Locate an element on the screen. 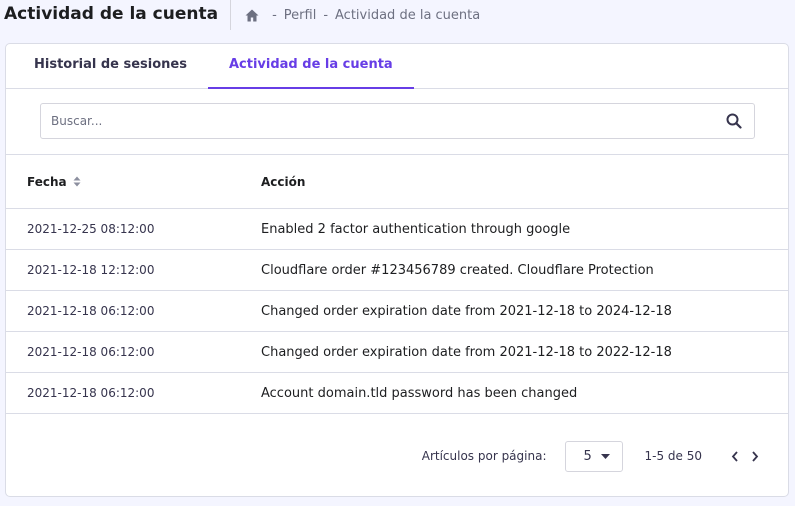  breadcrumb-item-current: Actividad de la cuenta is located at coordinates (408, 15).